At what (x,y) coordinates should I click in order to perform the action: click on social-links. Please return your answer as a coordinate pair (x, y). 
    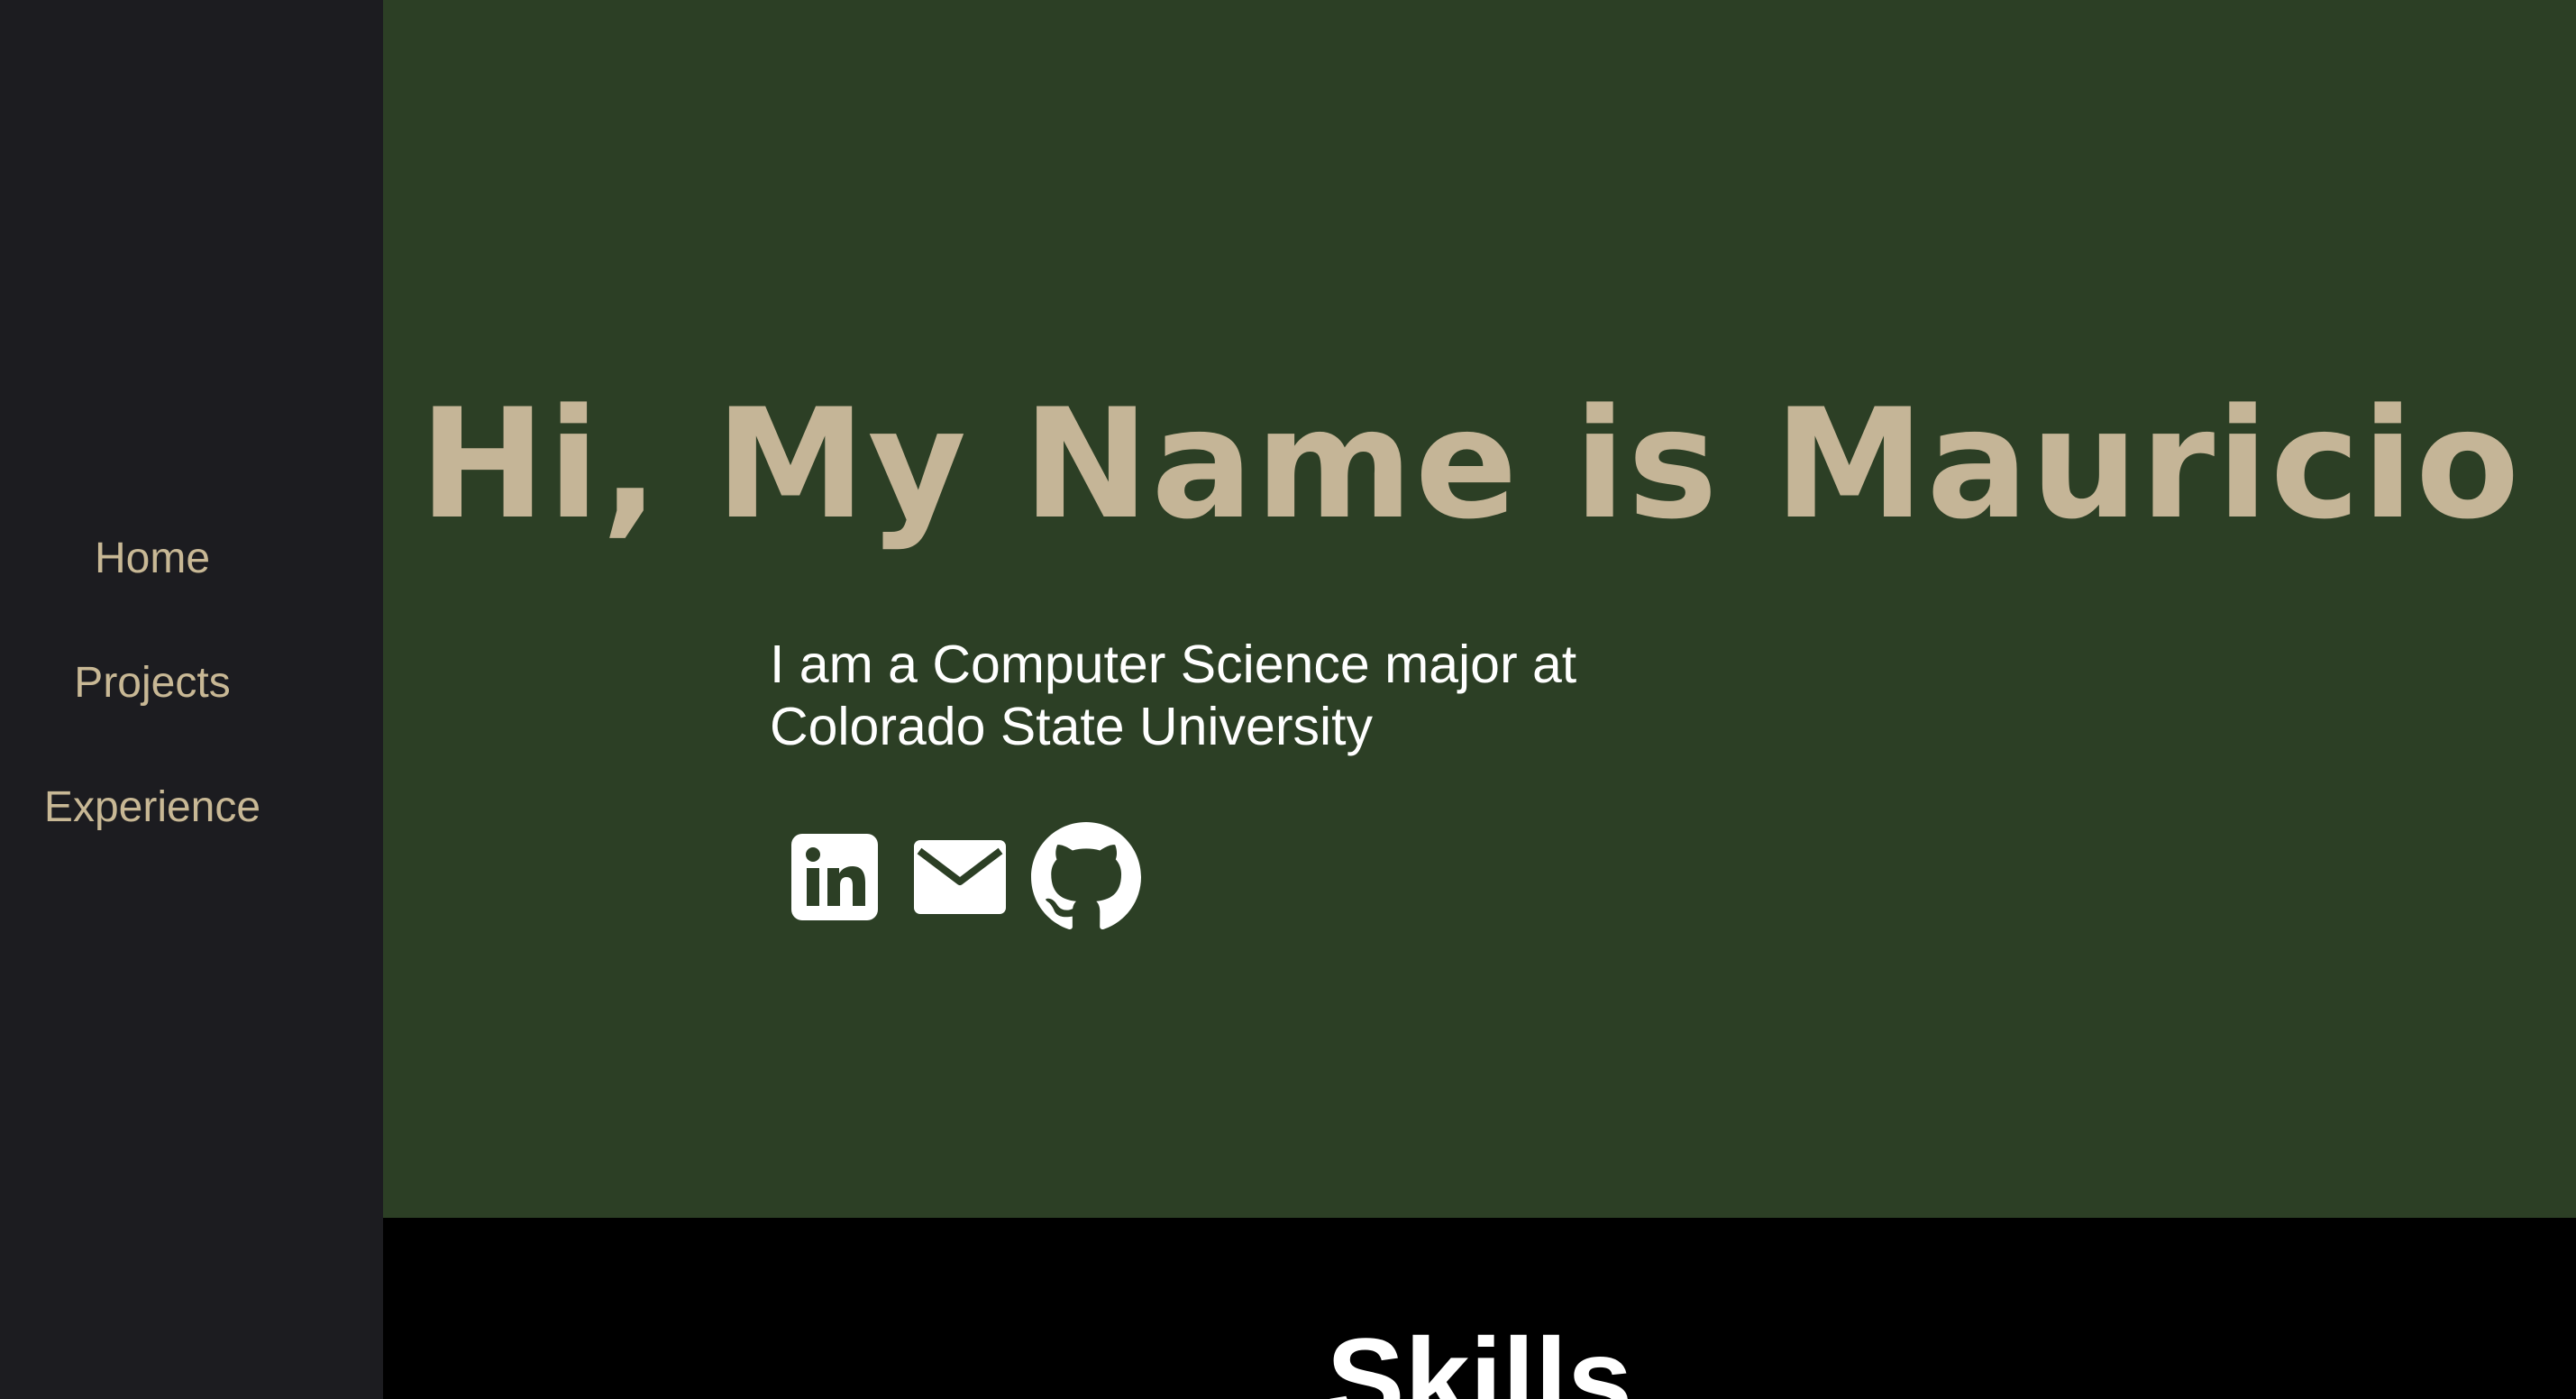
    Looking at the image, I should click on (966, 877).